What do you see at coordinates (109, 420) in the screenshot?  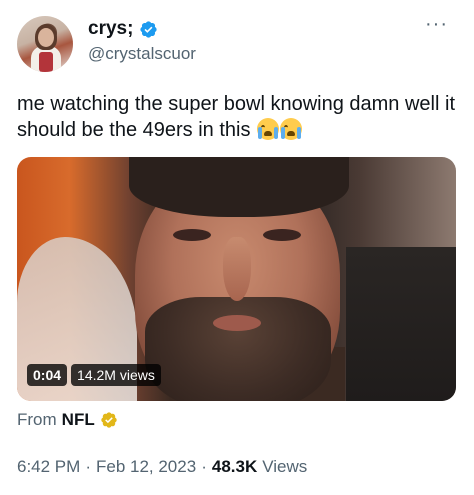 I see `gold-verified-icon` at bounding box center [109, 420].